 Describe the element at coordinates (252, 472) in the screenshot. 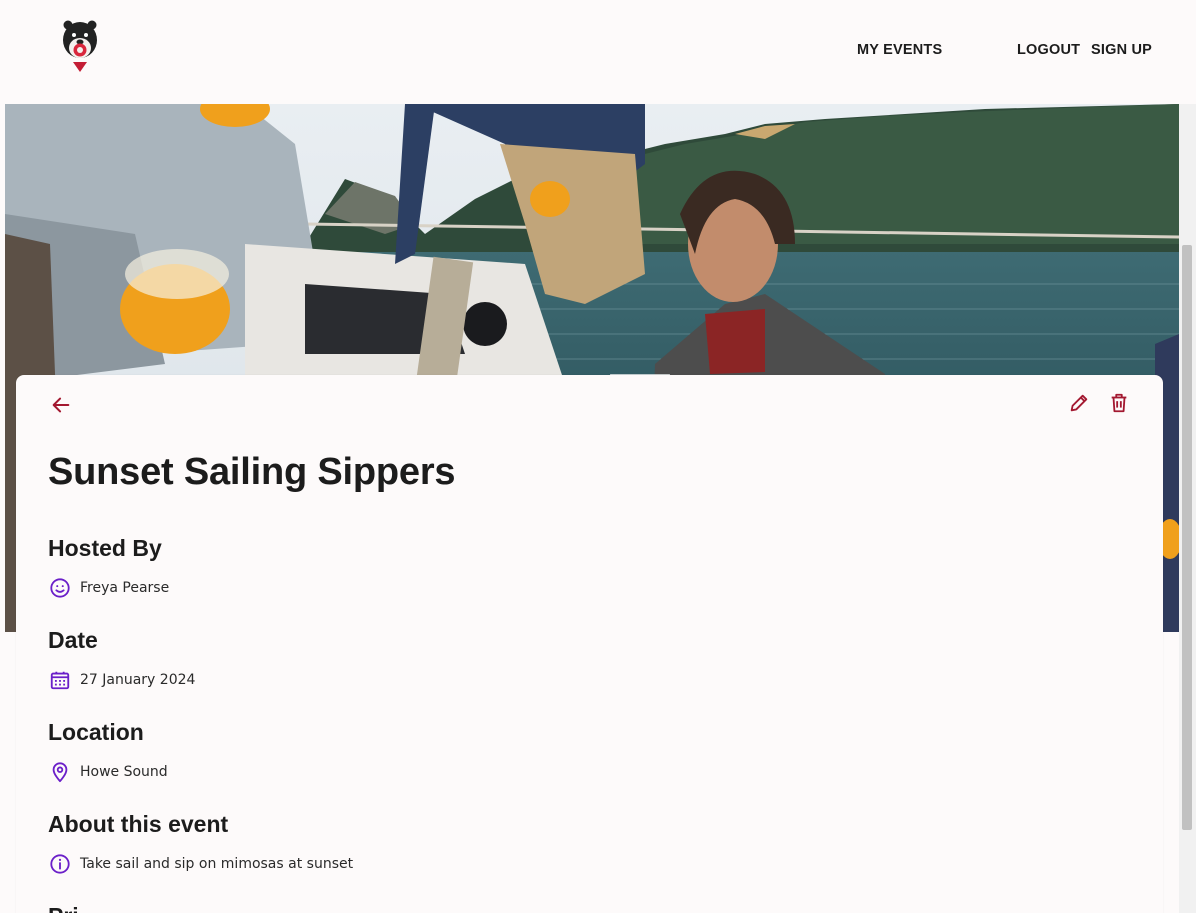

I see `event-title: Sunset Sailing Sippers` at that location.